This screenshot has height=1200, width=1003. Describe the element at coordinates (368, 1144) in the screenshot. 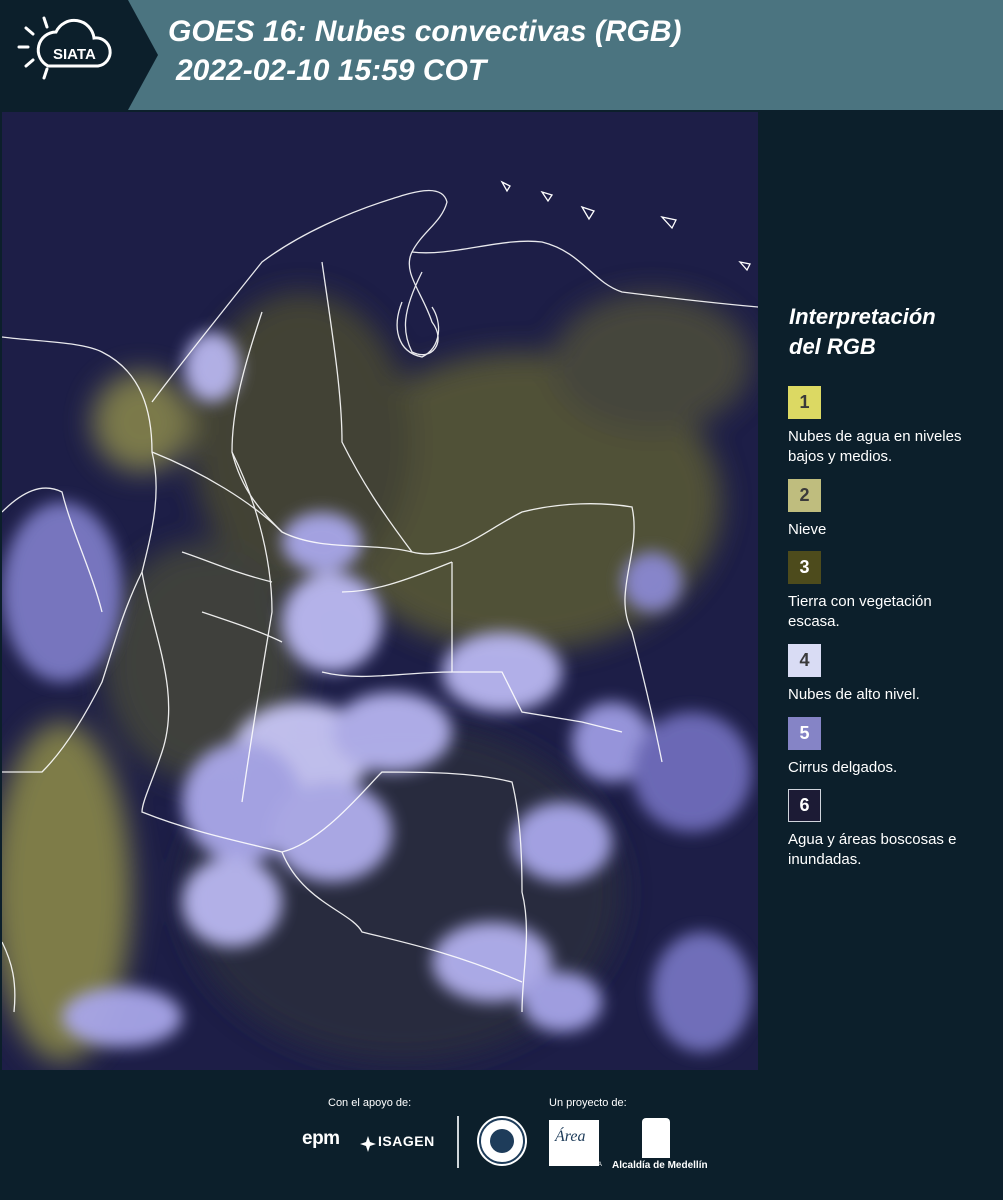

I see `isagen-mark-icon` at that location.